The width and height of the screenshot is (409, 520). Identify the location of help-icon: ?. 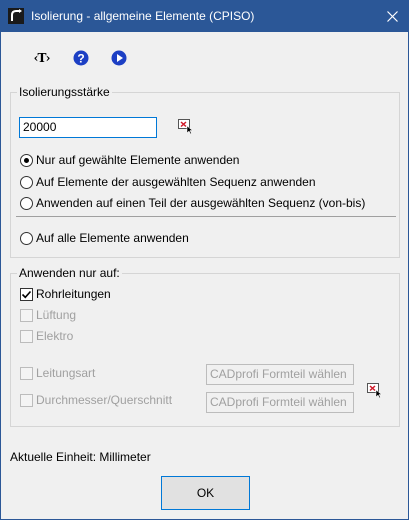
(81, 58).